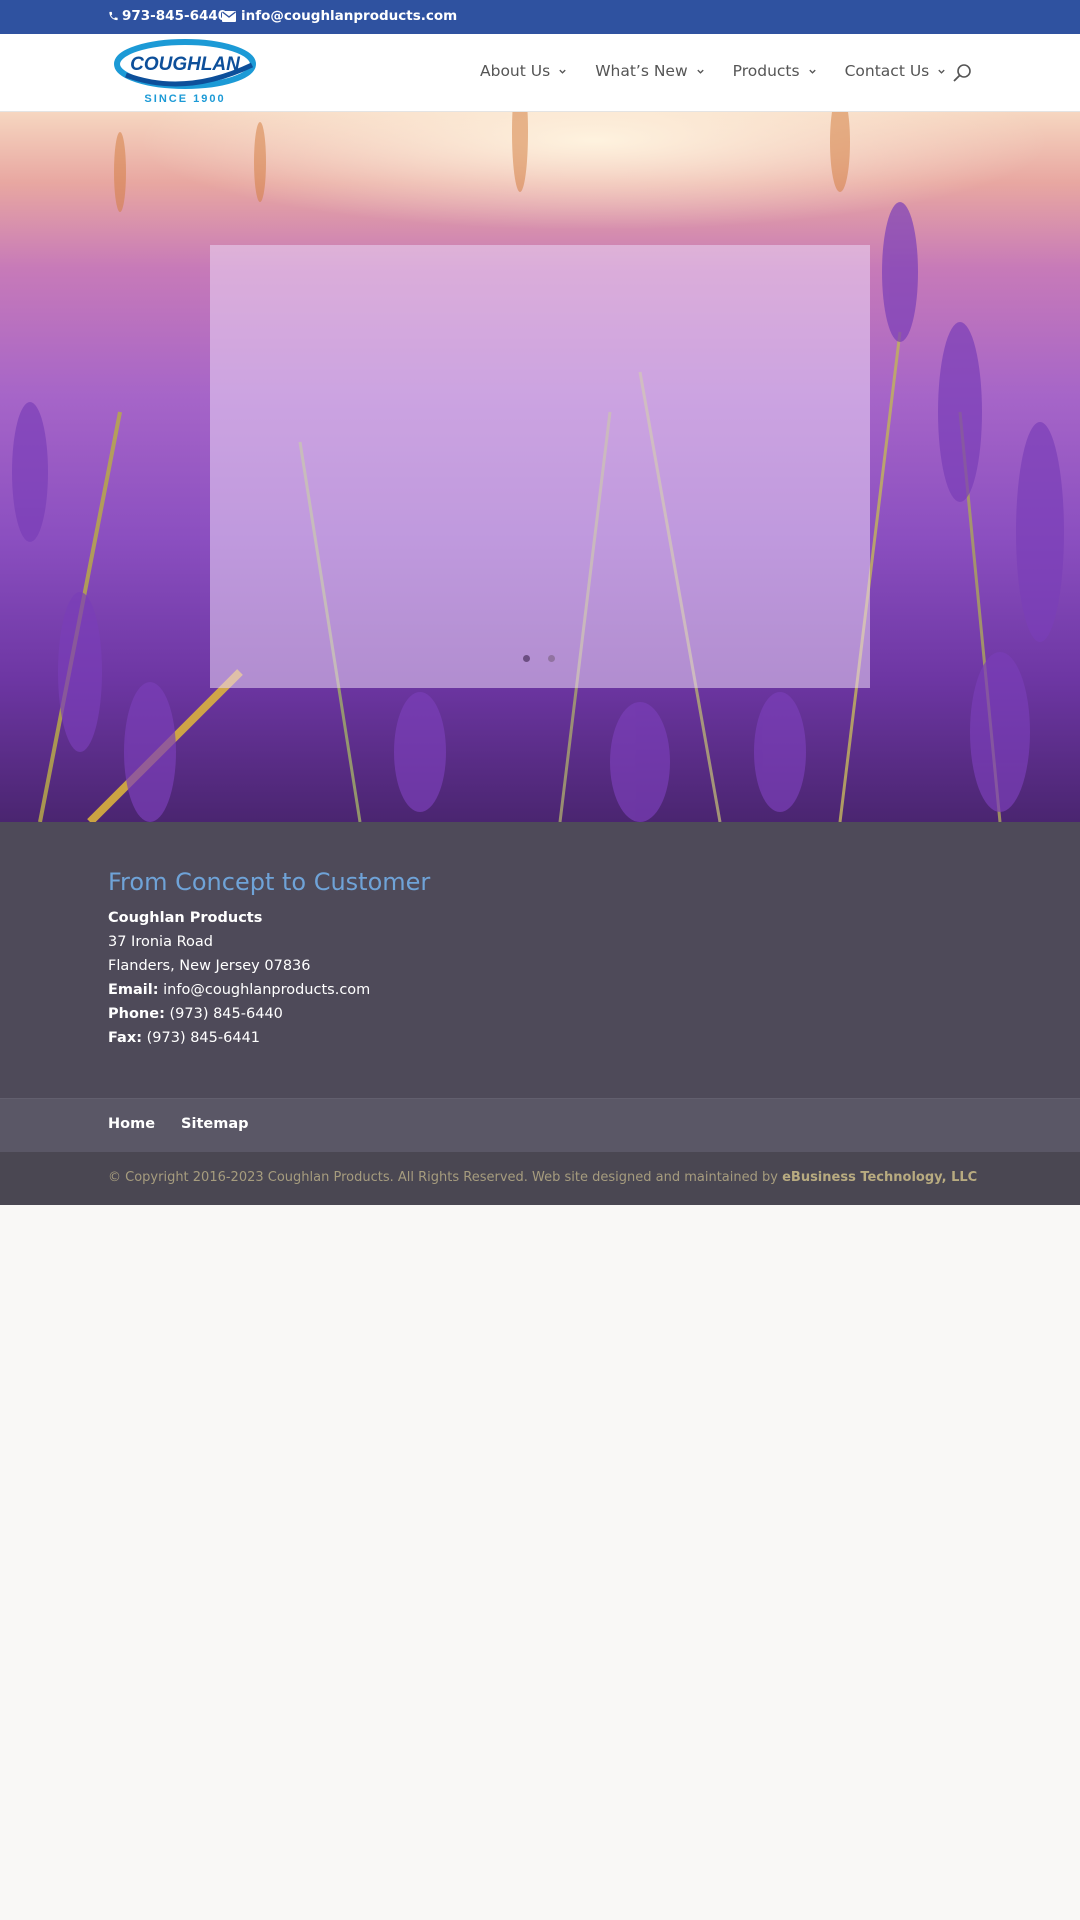 This screenshot has height=1920, width=1080. I want to click on footer-phone: Phone: (973) 845-6440, so click(269, 1014).